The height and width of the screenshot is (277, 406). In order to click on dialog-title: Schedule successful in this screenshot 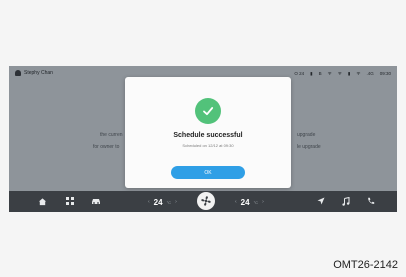, I will do `click(208, 135)`.